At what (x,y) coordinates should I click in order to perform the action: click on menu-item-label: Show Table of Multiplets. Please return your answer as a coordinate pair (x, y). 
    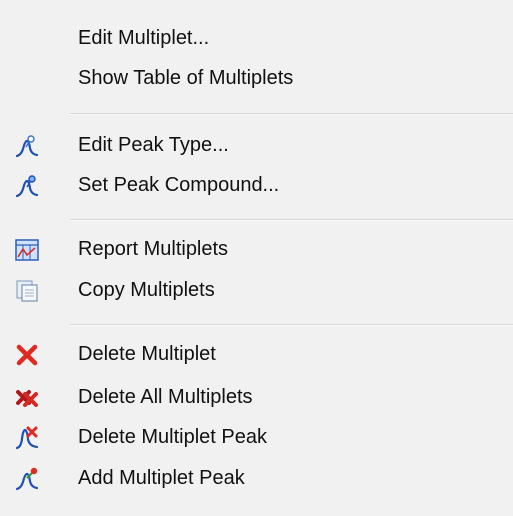
    Looking at the image, I should click on (186, 78).